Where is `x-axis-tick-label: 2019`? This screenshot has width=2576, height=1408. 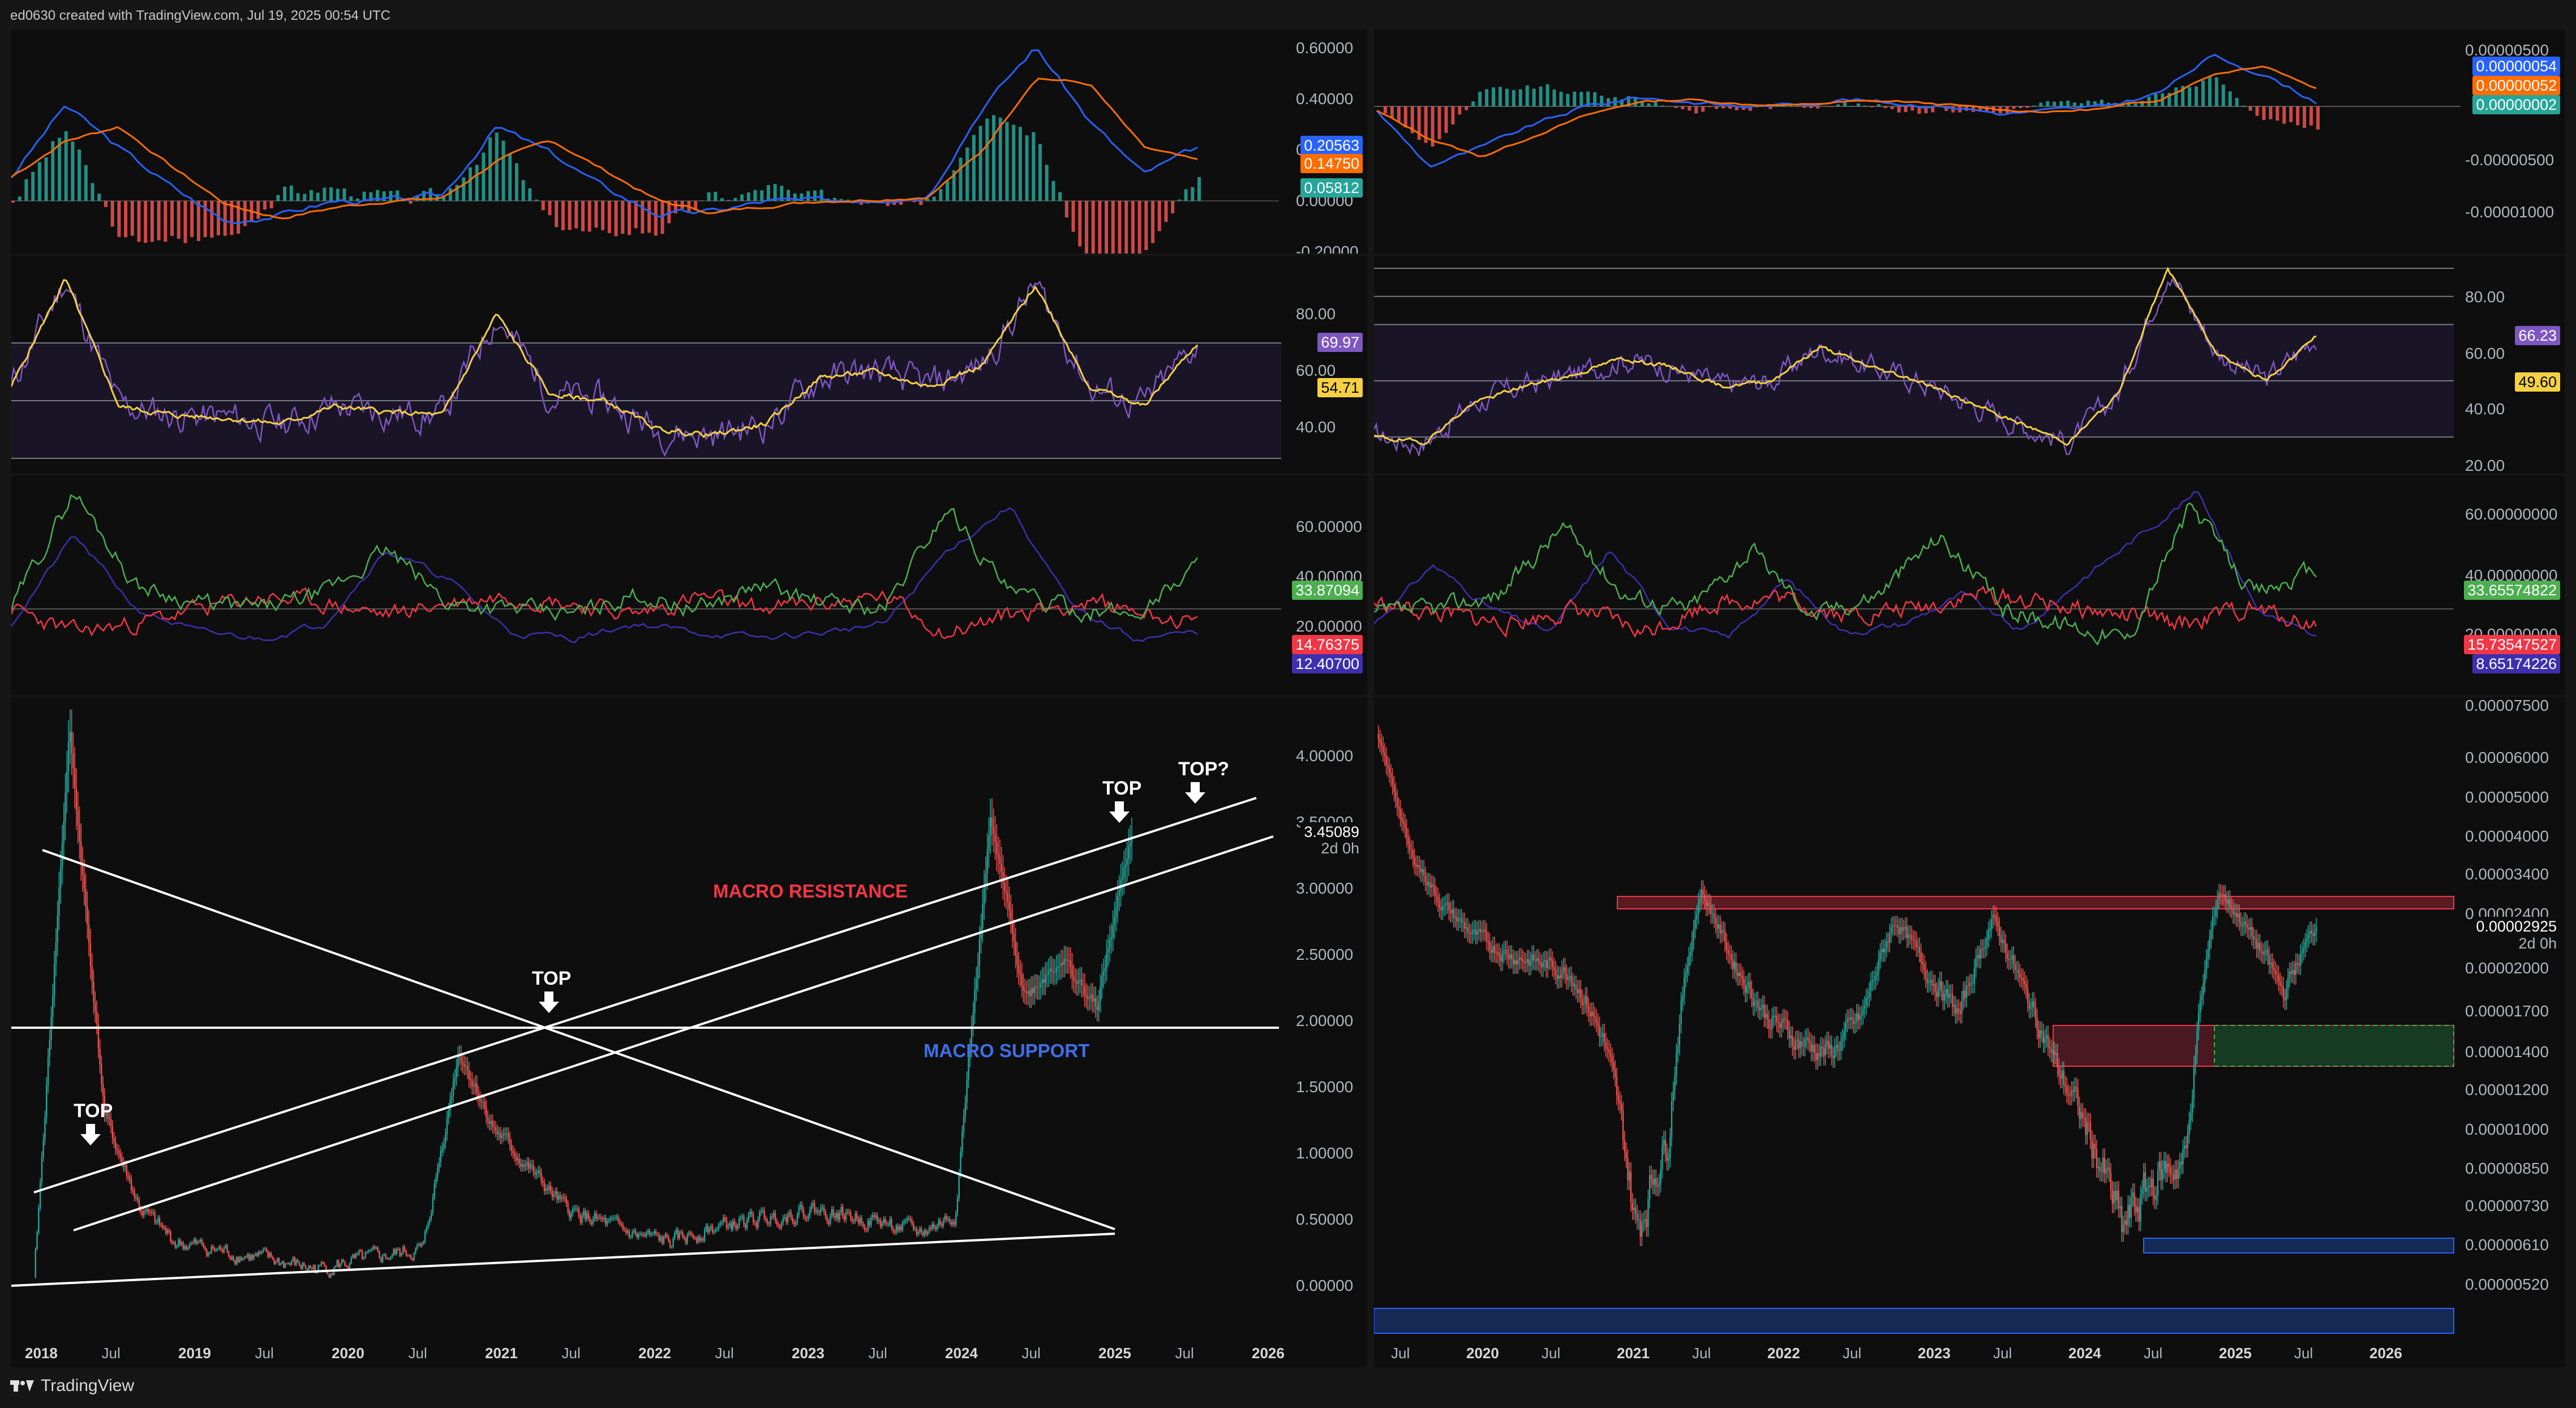
x-axis-tick-label: 2019 is located at coordinates (194, 1354).